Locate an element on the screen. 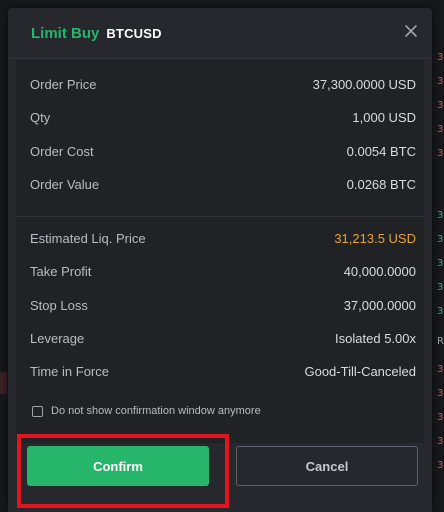  cancel-button: Cancel is located at coordinates (327, 466).